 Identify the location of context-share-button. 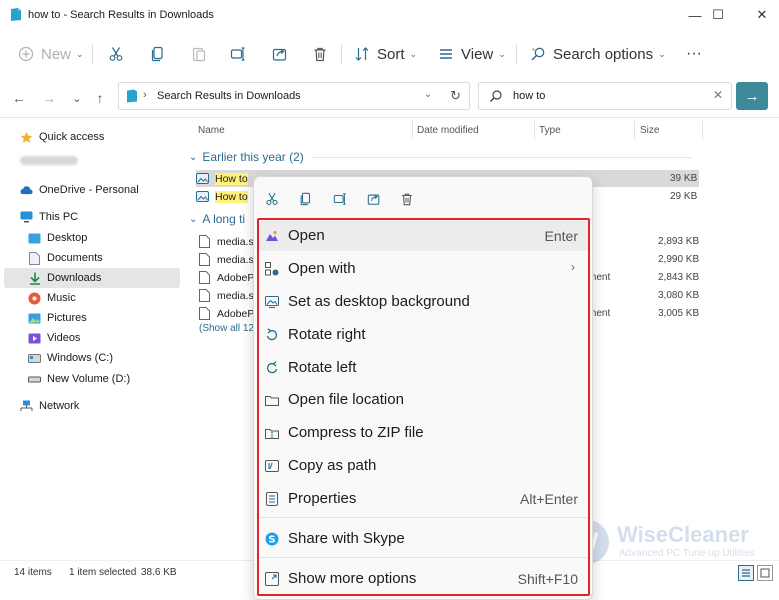
(374, 199).